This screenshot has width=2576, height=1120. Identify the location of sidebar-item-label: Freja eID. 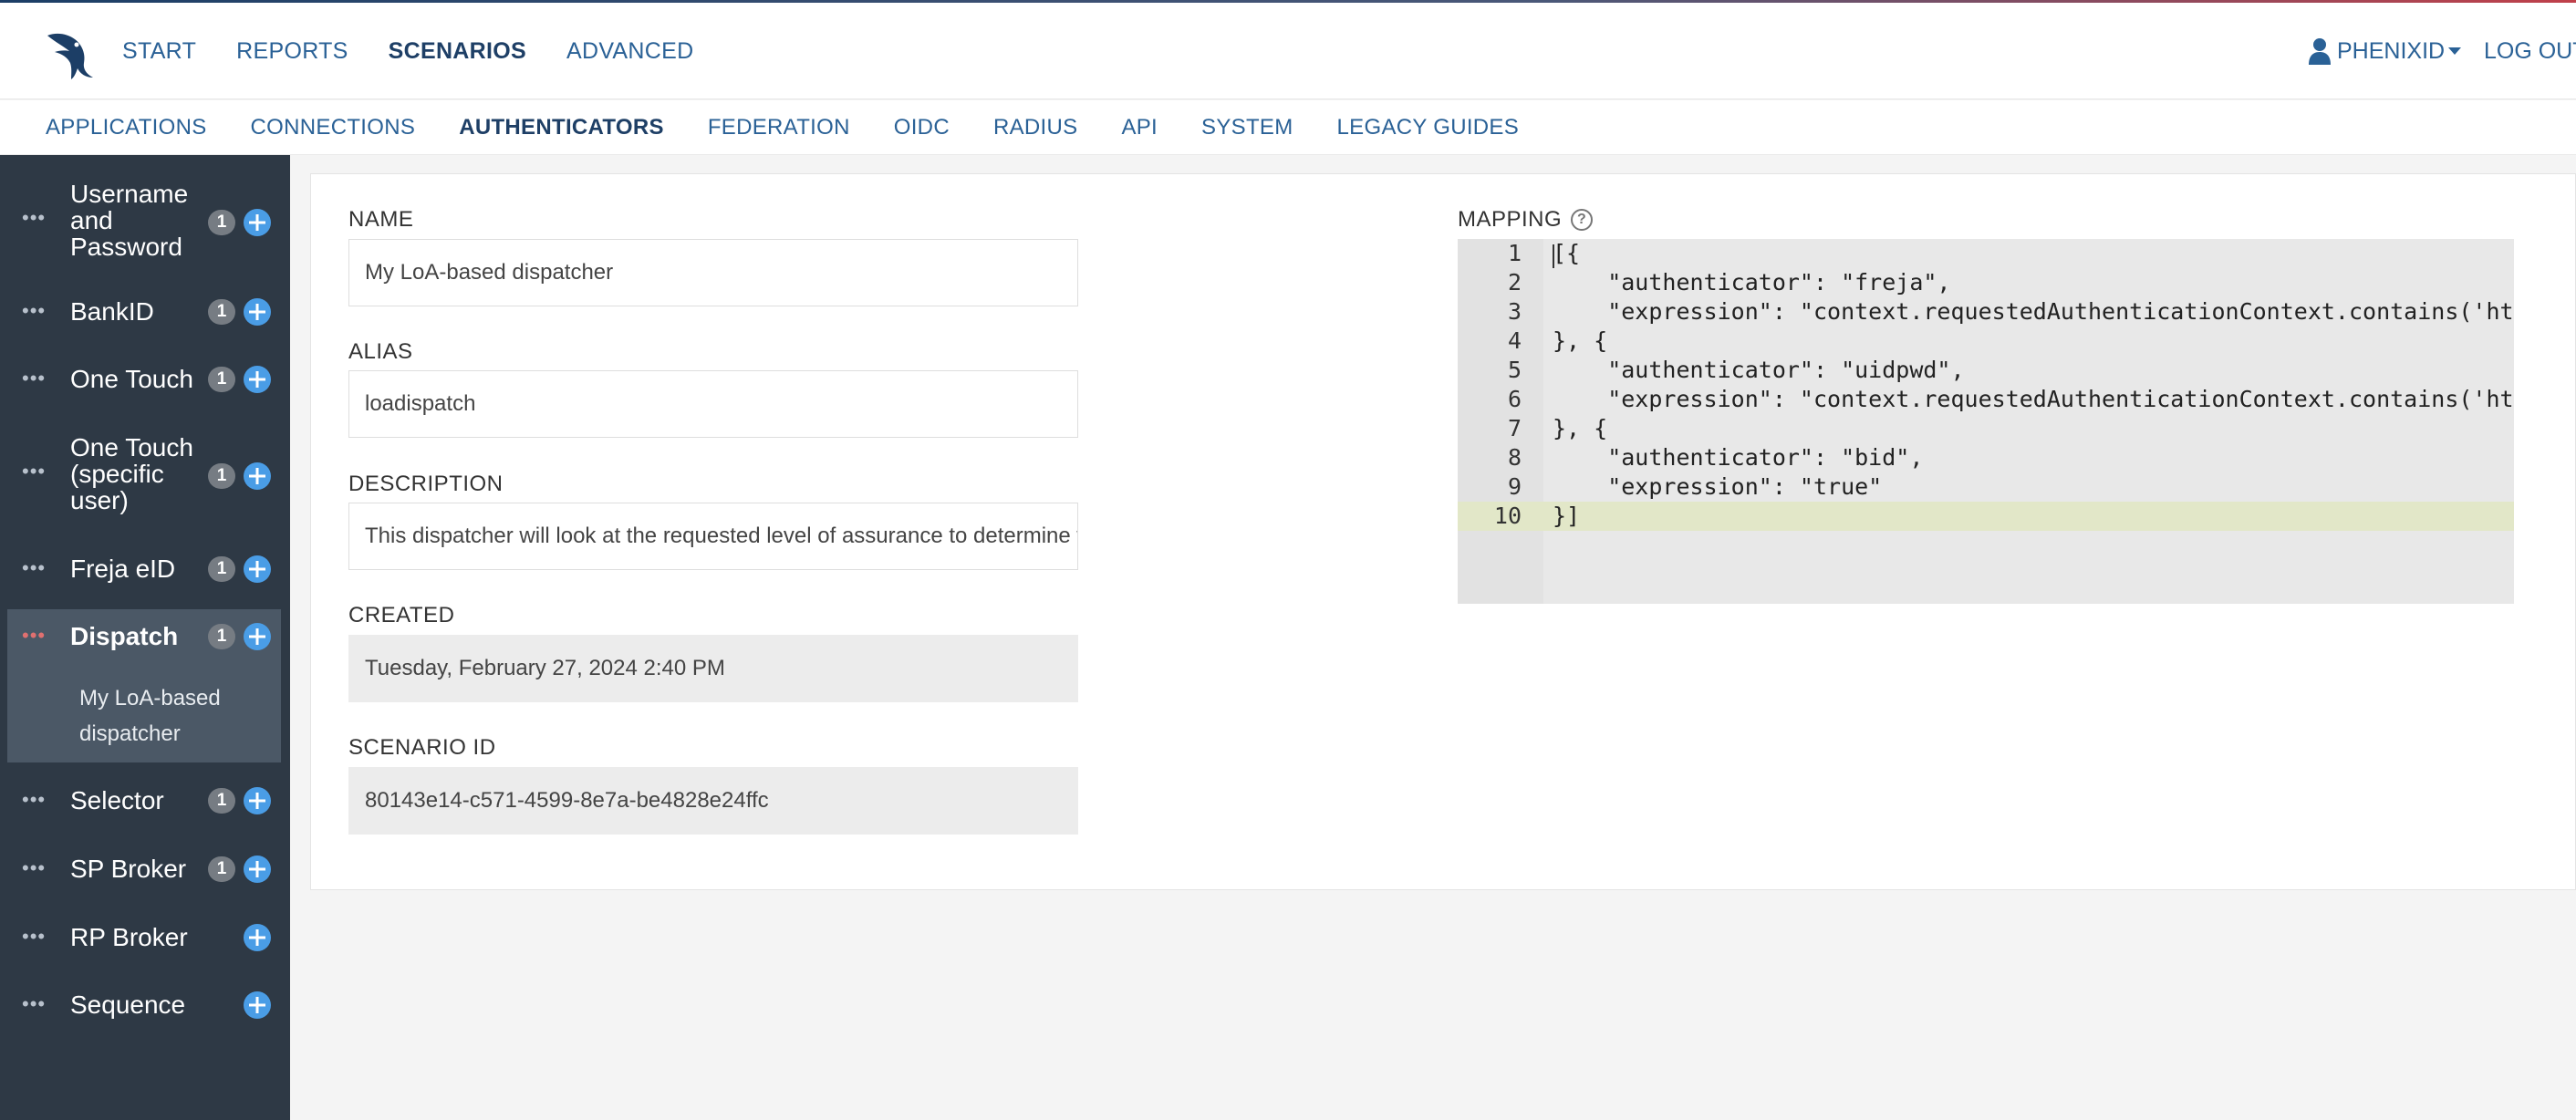
(123, 569).